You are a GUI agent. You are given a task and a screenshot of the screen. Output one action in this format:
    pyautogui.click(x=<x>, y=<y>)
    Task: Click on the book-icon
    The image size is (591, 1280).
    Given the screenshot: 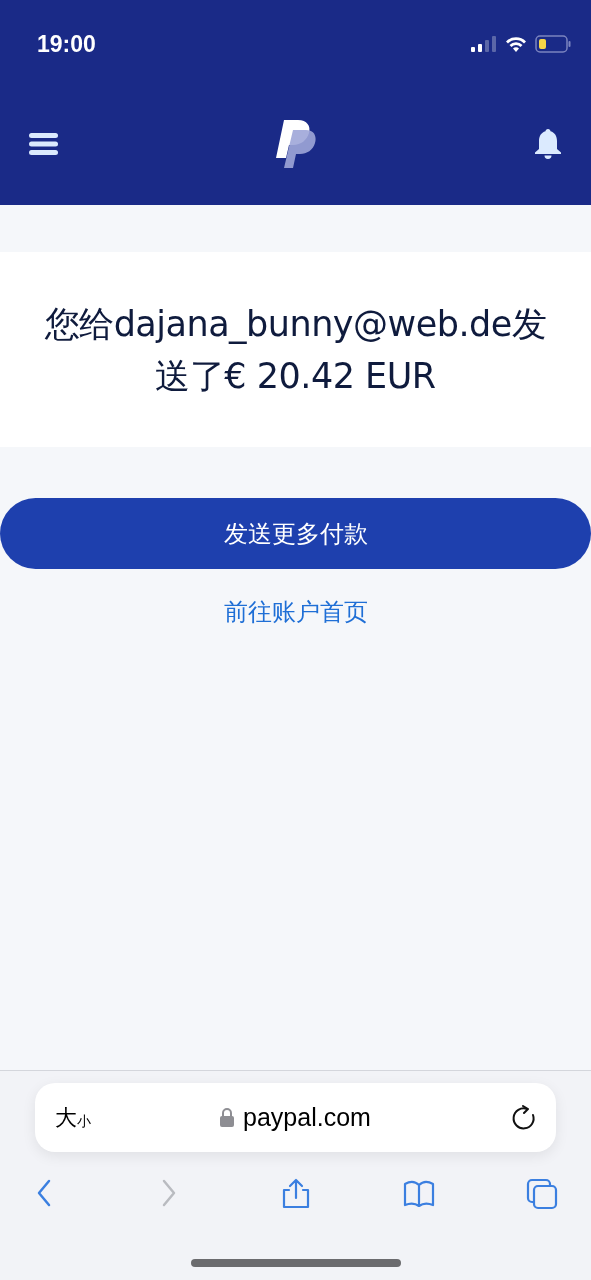 What is the action you would take?
    pyautogui.click(x=418, y=1194)
    